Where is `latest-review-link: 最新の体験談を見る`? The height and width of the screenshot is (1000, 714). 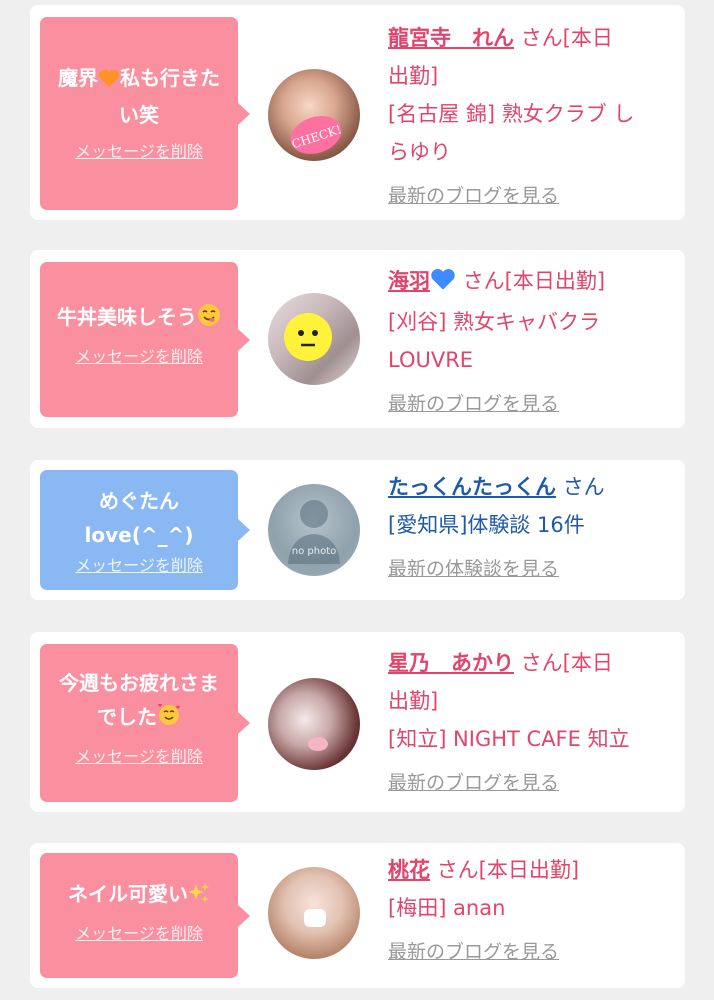
latest-review-link: 最新の体験談を見る is located at coordinates (533, 569).